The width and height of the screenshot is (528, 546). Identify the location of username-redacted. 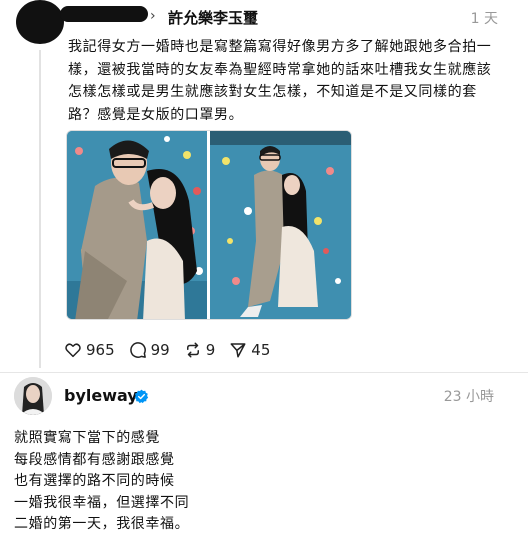
(104, 14).